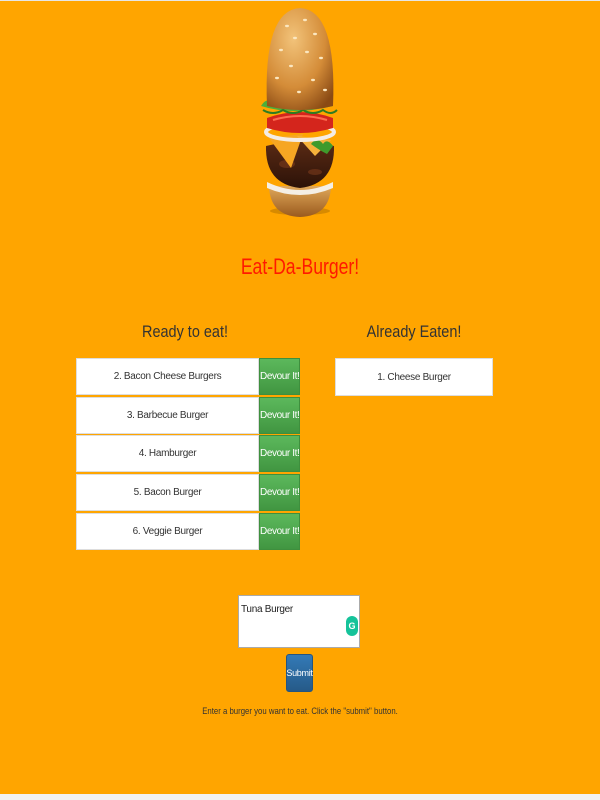 This screenshot has height=800, width=600. What do you see at coordinates (185, 331) in the screenshot?
I see `ready-to-eat-heading: Ready to eat!` at bounding box center [185, 331].